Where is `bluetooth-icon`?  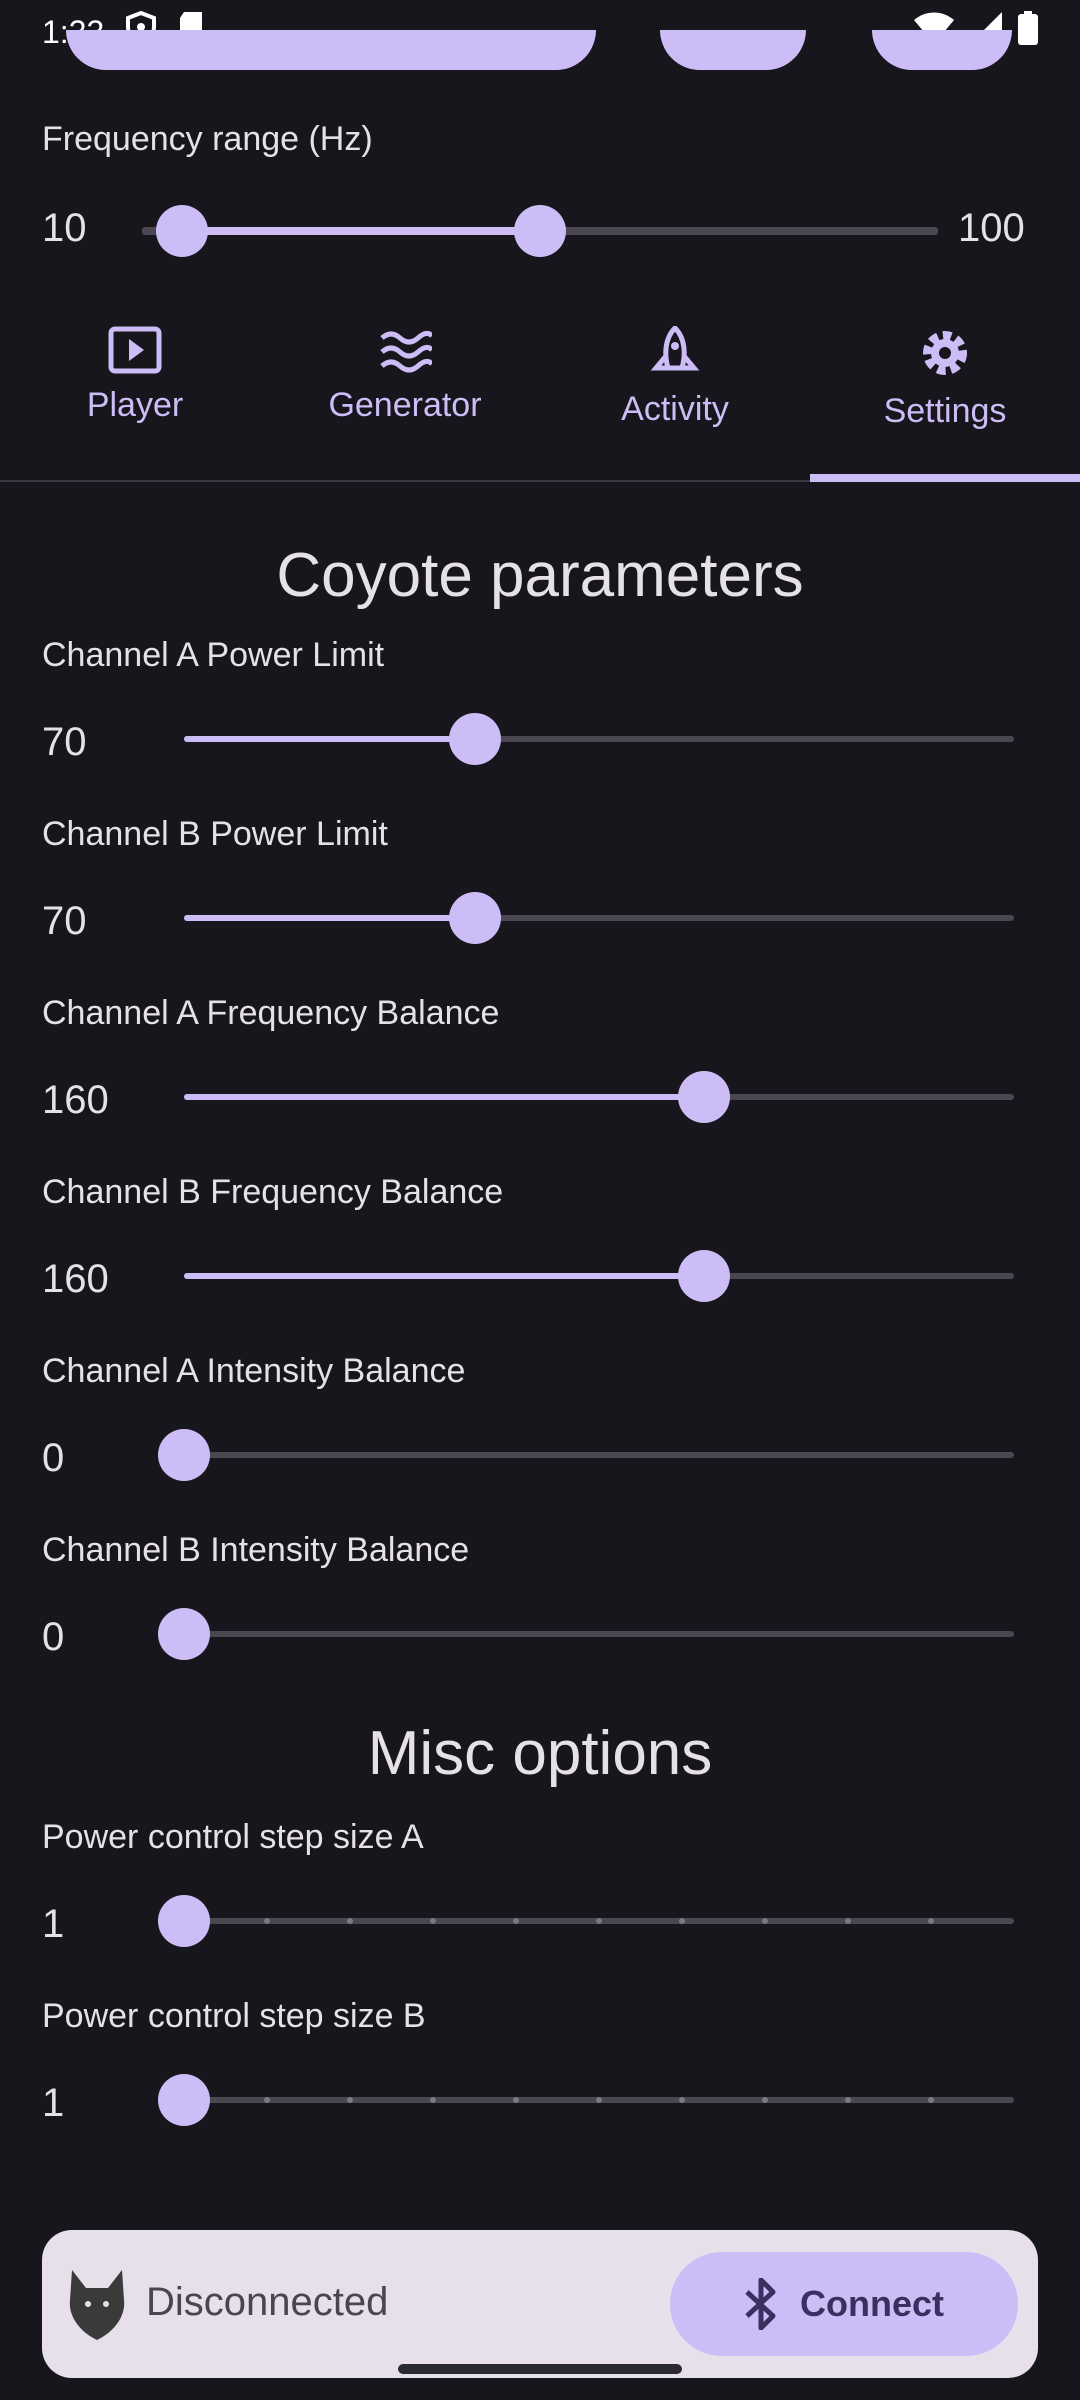 bluetooth-icon is located at coordinates (760, 2304).